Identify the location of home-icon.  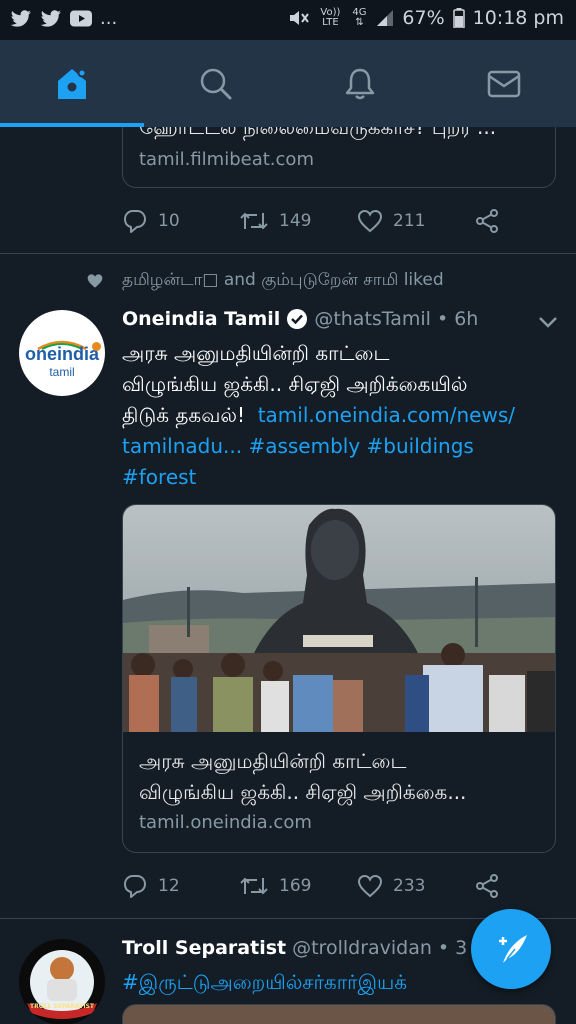
(72, 83).